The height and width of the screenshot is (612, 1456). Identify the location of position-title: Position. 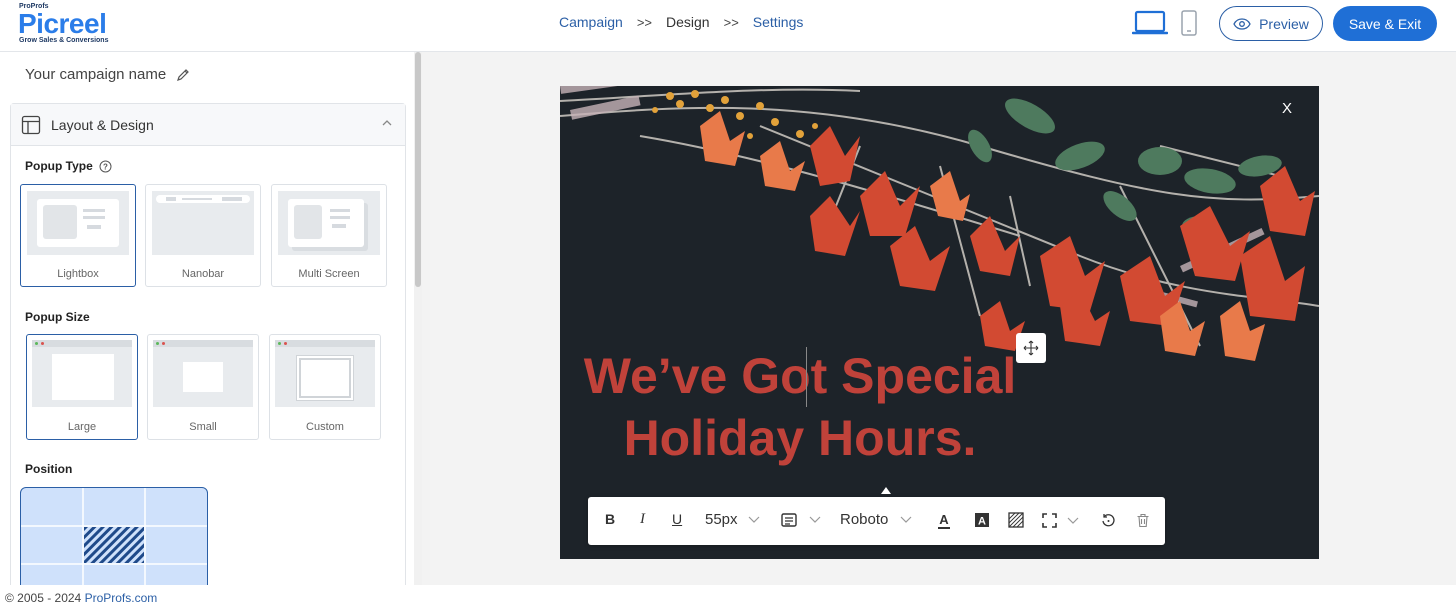
(49, 469).